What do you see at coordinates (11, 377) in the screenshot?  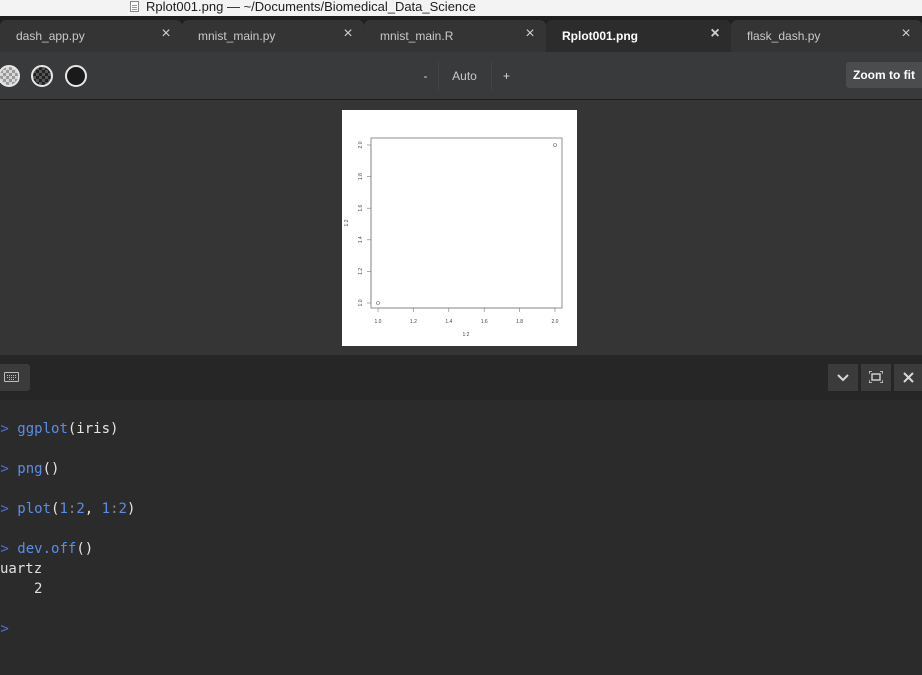 I see `keyboard-icon` at bounding box center [11, 377].